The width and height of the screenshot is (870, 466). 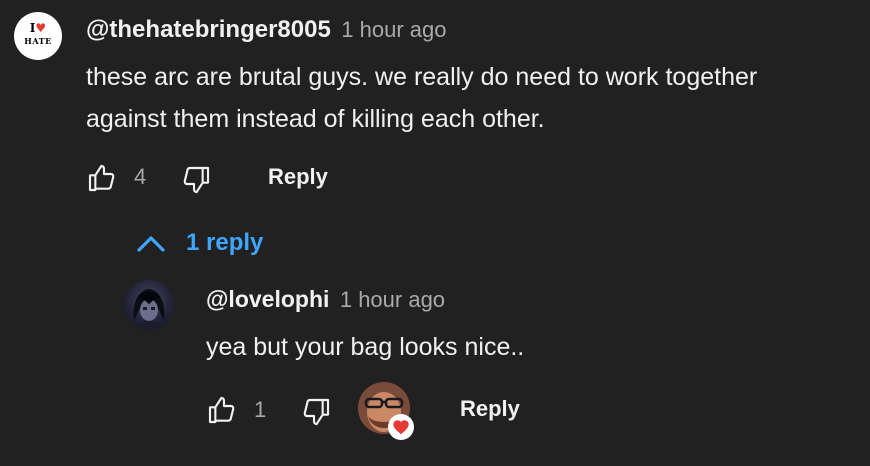 I want to click on heart-icon, so click(x=401, y=427).